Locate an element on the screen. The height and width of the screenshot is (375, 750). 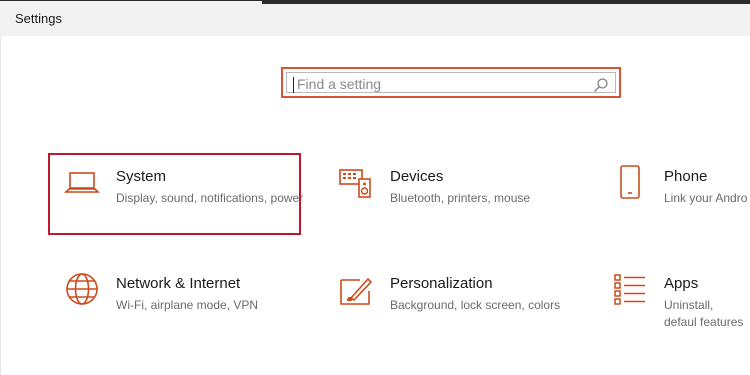
tile-apps: Apps Uninstall, defaul features is located at coordinates (674, 301).